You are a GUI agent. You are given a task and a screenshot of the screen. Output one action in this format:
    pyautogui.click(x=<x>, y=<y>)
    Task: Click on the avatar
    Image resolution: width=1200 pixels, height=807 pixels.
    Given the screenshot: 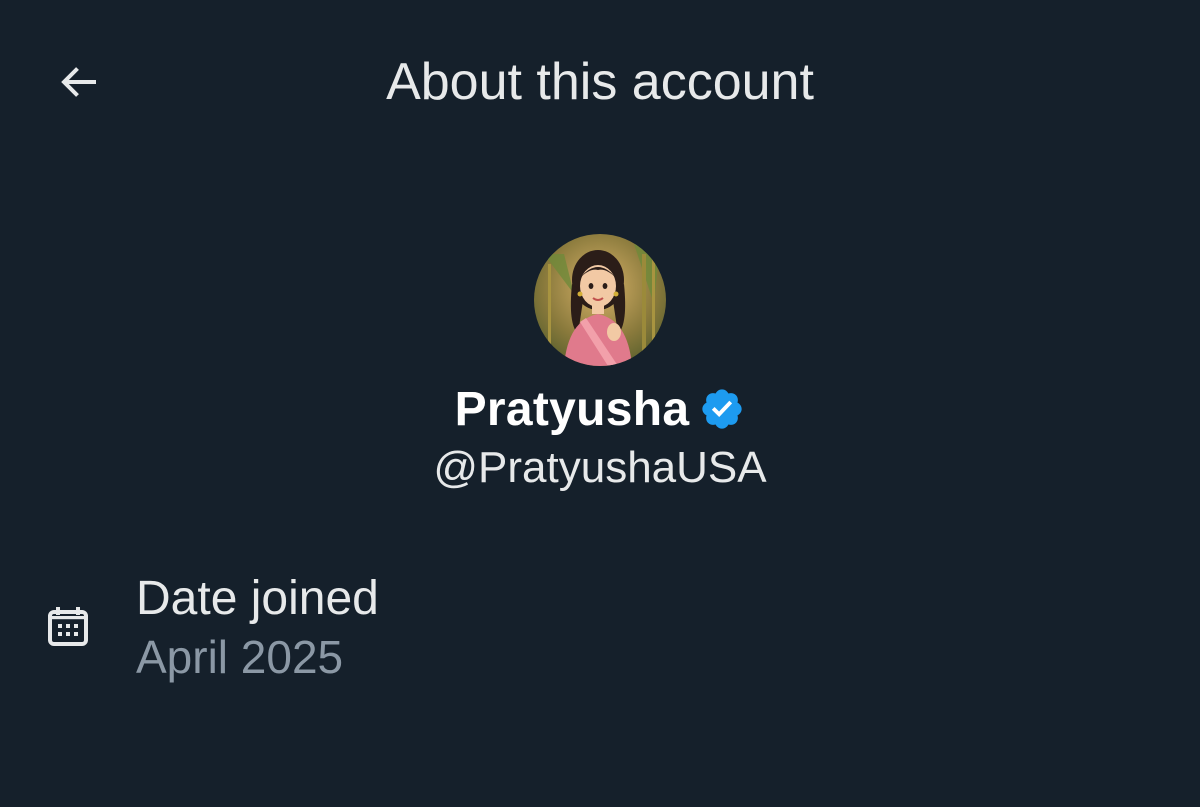 What is the action you would take?
    pyautogui.click(x=600, y=300)
    